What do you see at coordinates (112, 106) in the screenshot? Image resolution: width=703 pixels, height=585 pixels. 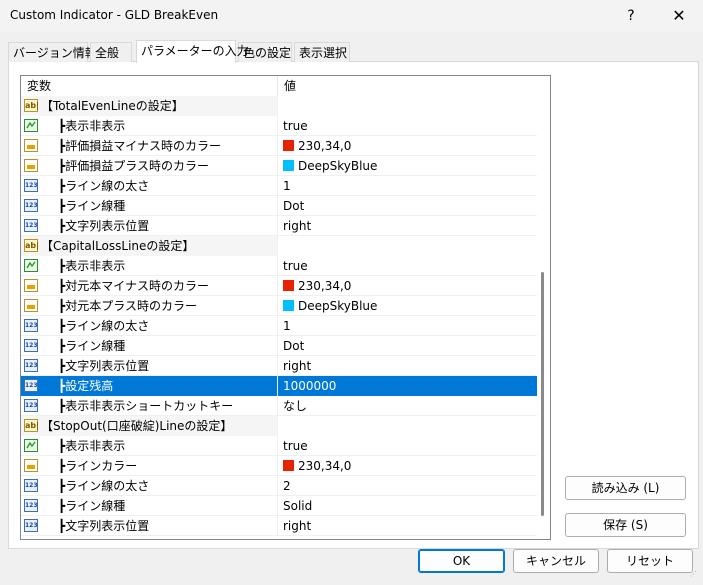 I see `group-label: 【TotalEvenLineの設定】` at bounding box center [112, 106].